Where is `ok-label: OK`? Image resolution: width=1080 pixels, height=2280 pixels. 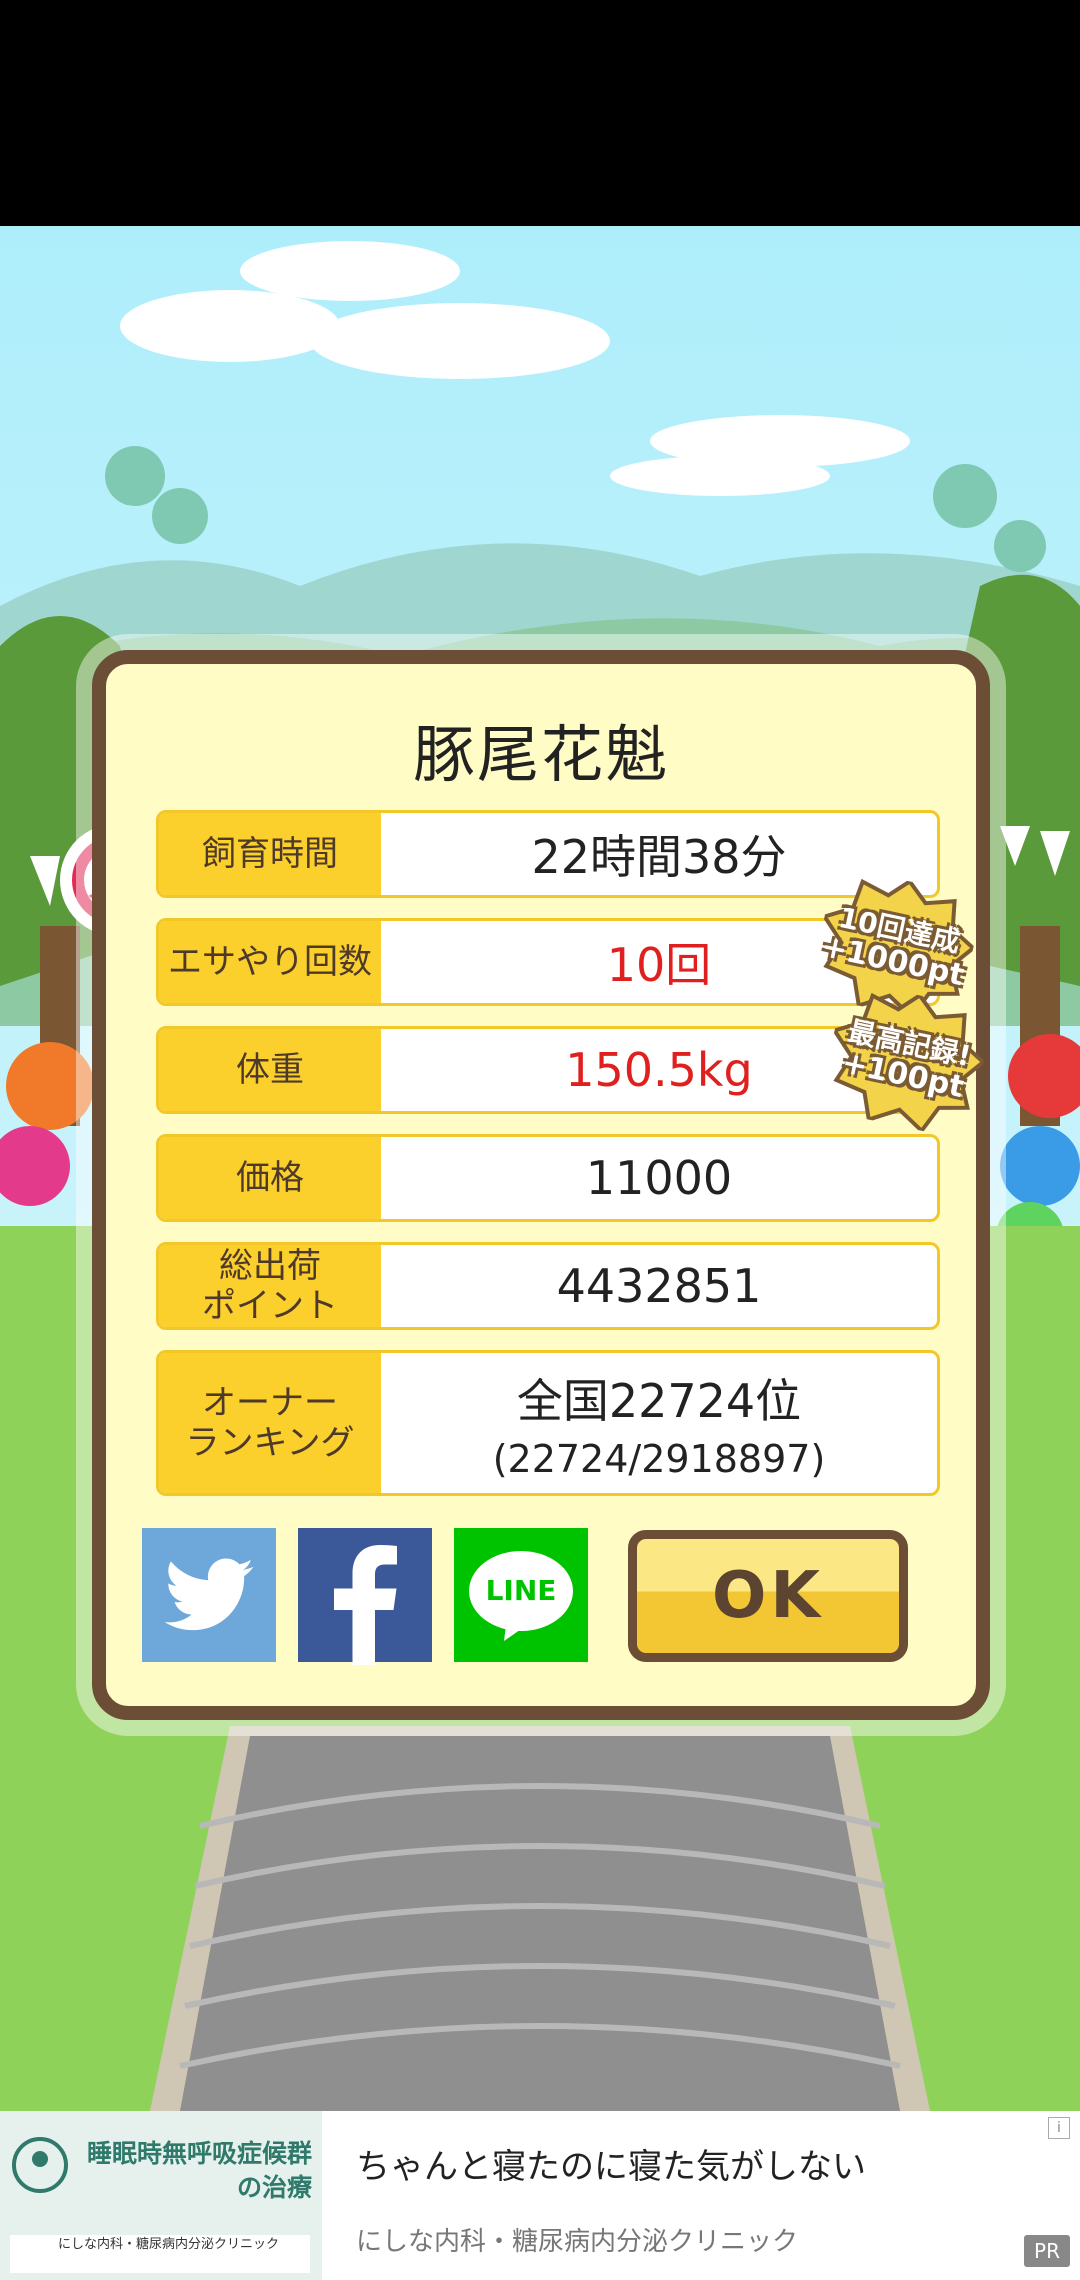 ok-label: OK is located at coordinates (768, 1596).